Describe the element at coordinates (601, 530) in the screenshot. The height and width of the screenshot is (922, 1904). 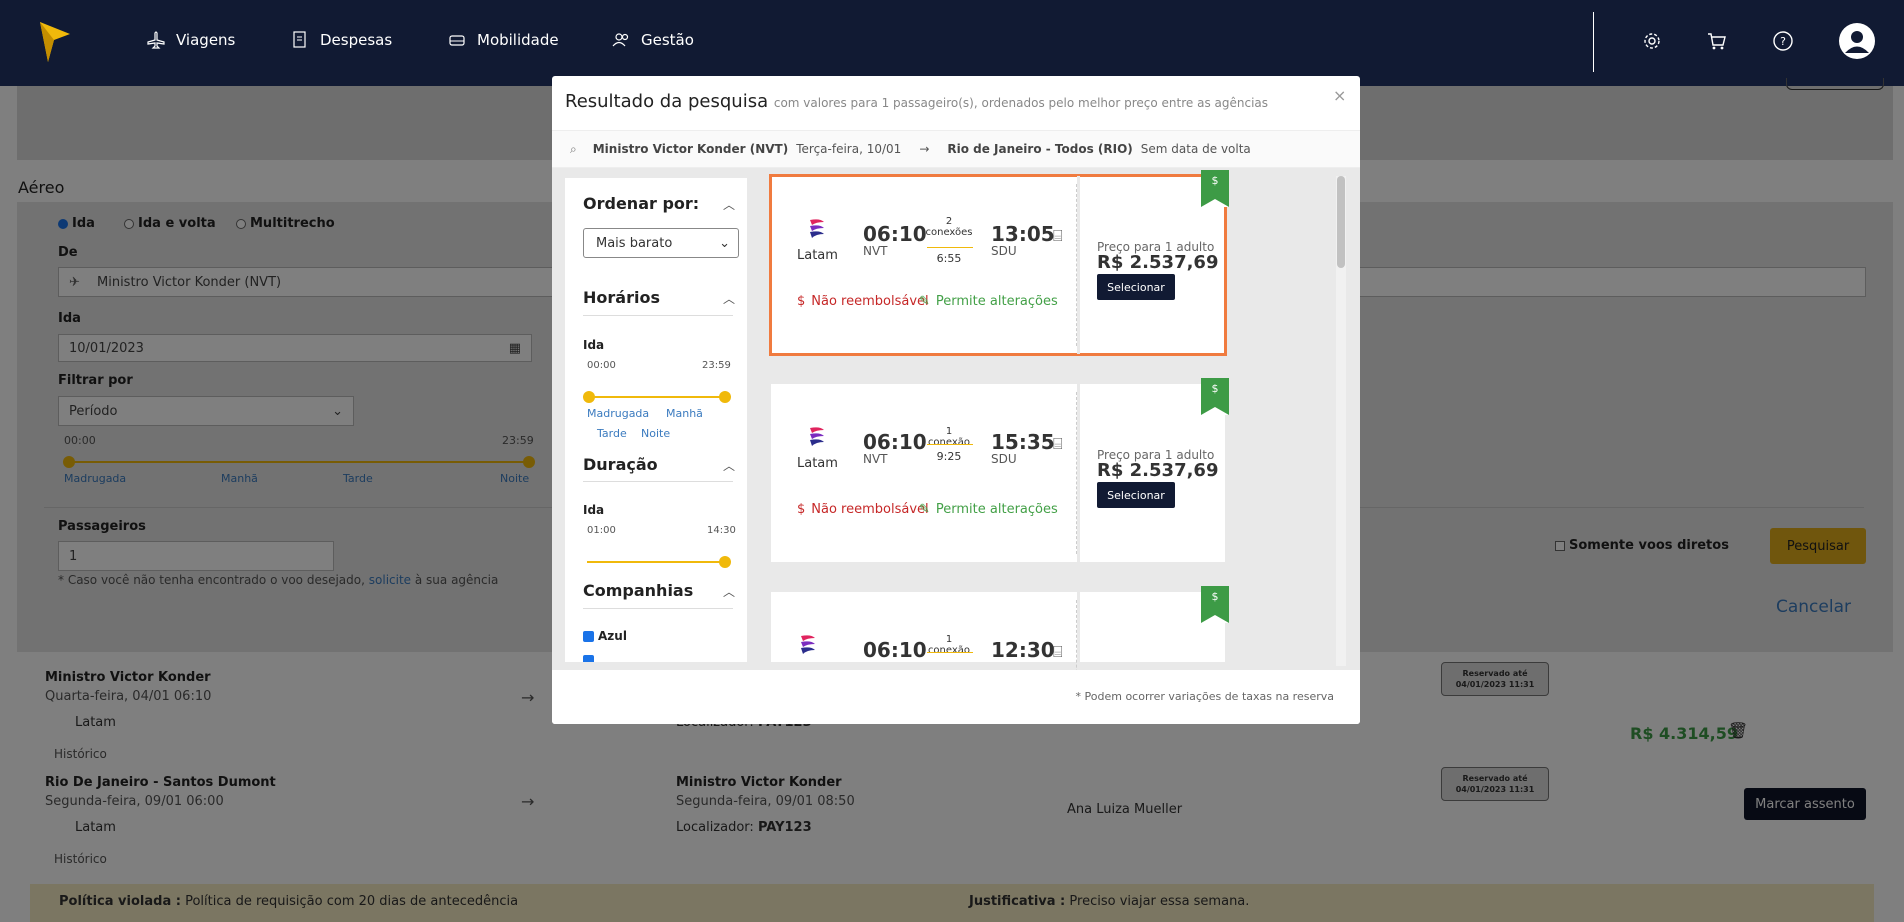
I see `dur-start: 01:00` at that location.